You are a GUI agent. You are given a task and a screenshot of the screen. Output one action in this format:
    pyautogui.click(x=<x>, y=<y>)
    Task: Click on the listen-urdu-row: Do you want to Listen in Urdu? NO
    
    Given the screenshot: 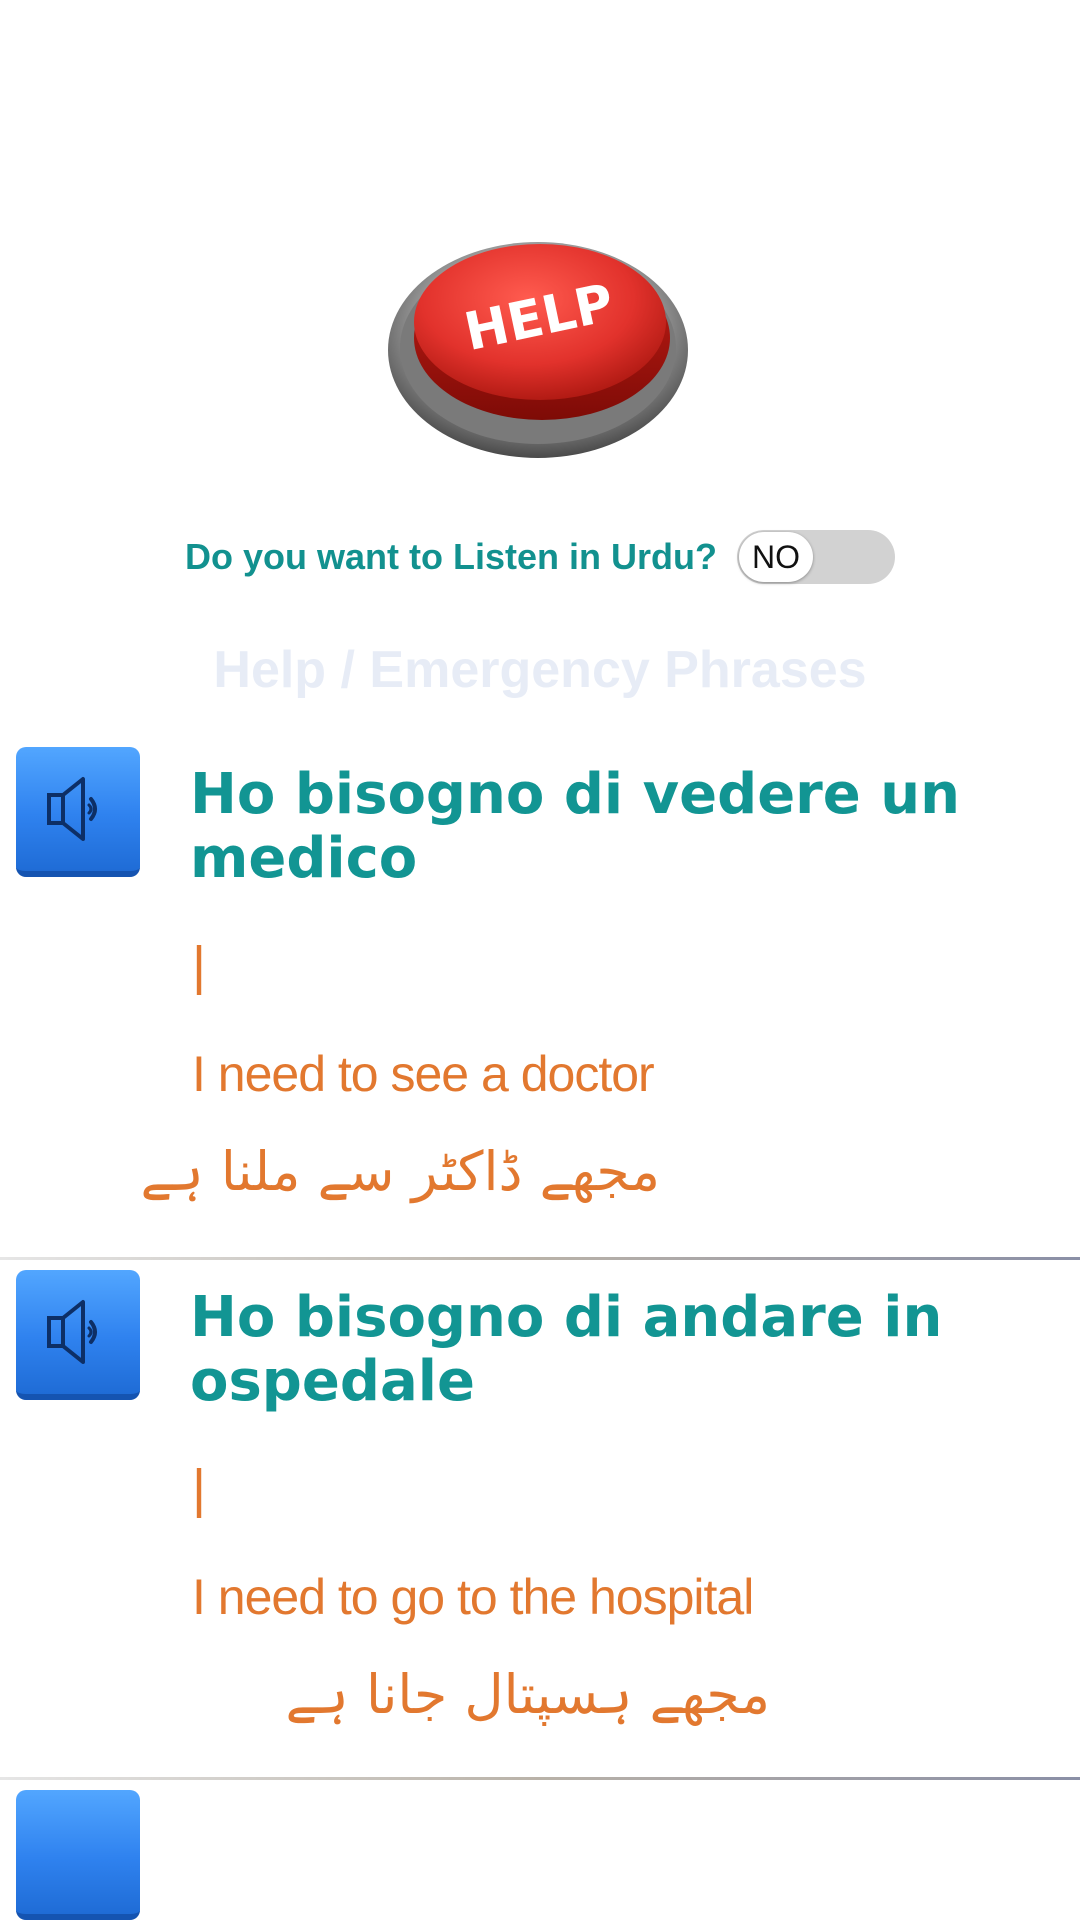 What is the action you would take?
    pyautogui.click(x=540, y=557)
    